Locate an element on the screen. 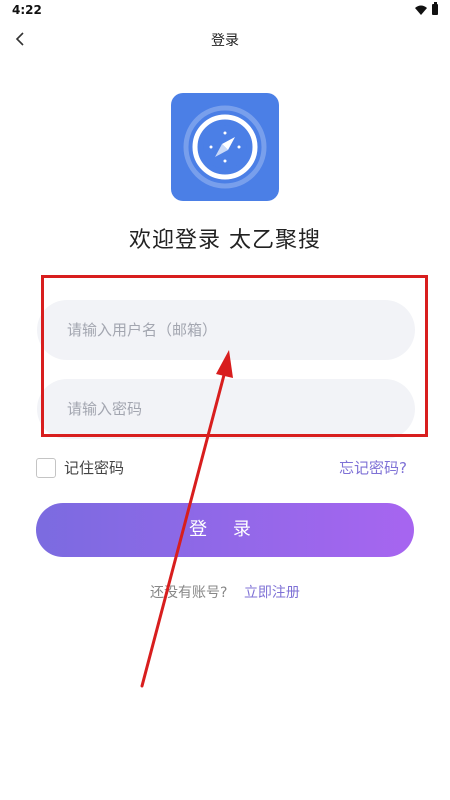 The width and height of the screenshot is (450, 800). header: 登录 is located at coordinates (225, 39).